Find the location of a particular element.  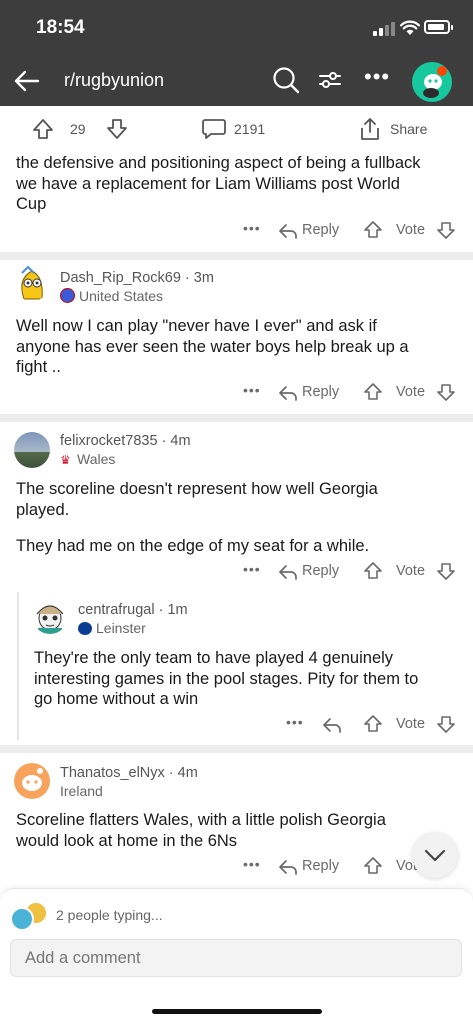

status-bar: 18:54 is located at coordinates (236, 28).